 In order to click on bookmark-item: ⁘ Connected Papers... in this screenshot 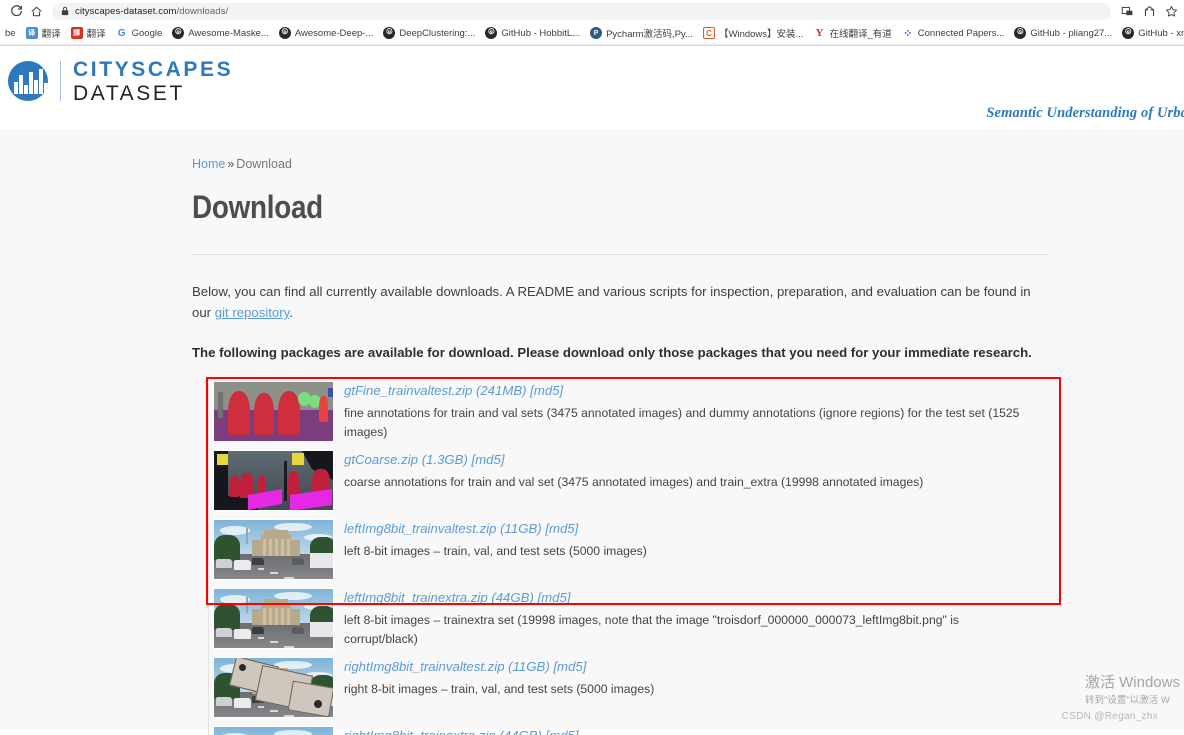, I will do `click(953, 33)`.